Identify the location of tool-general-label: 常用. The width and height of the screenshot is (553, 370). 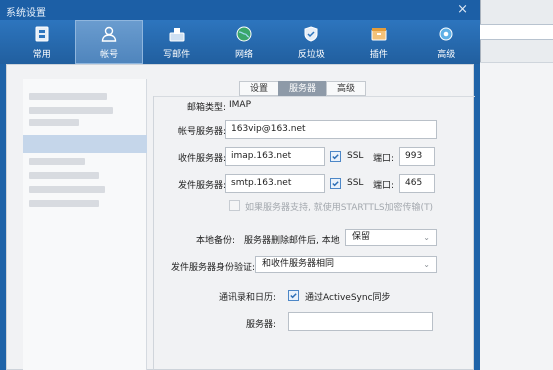
(41, 54).